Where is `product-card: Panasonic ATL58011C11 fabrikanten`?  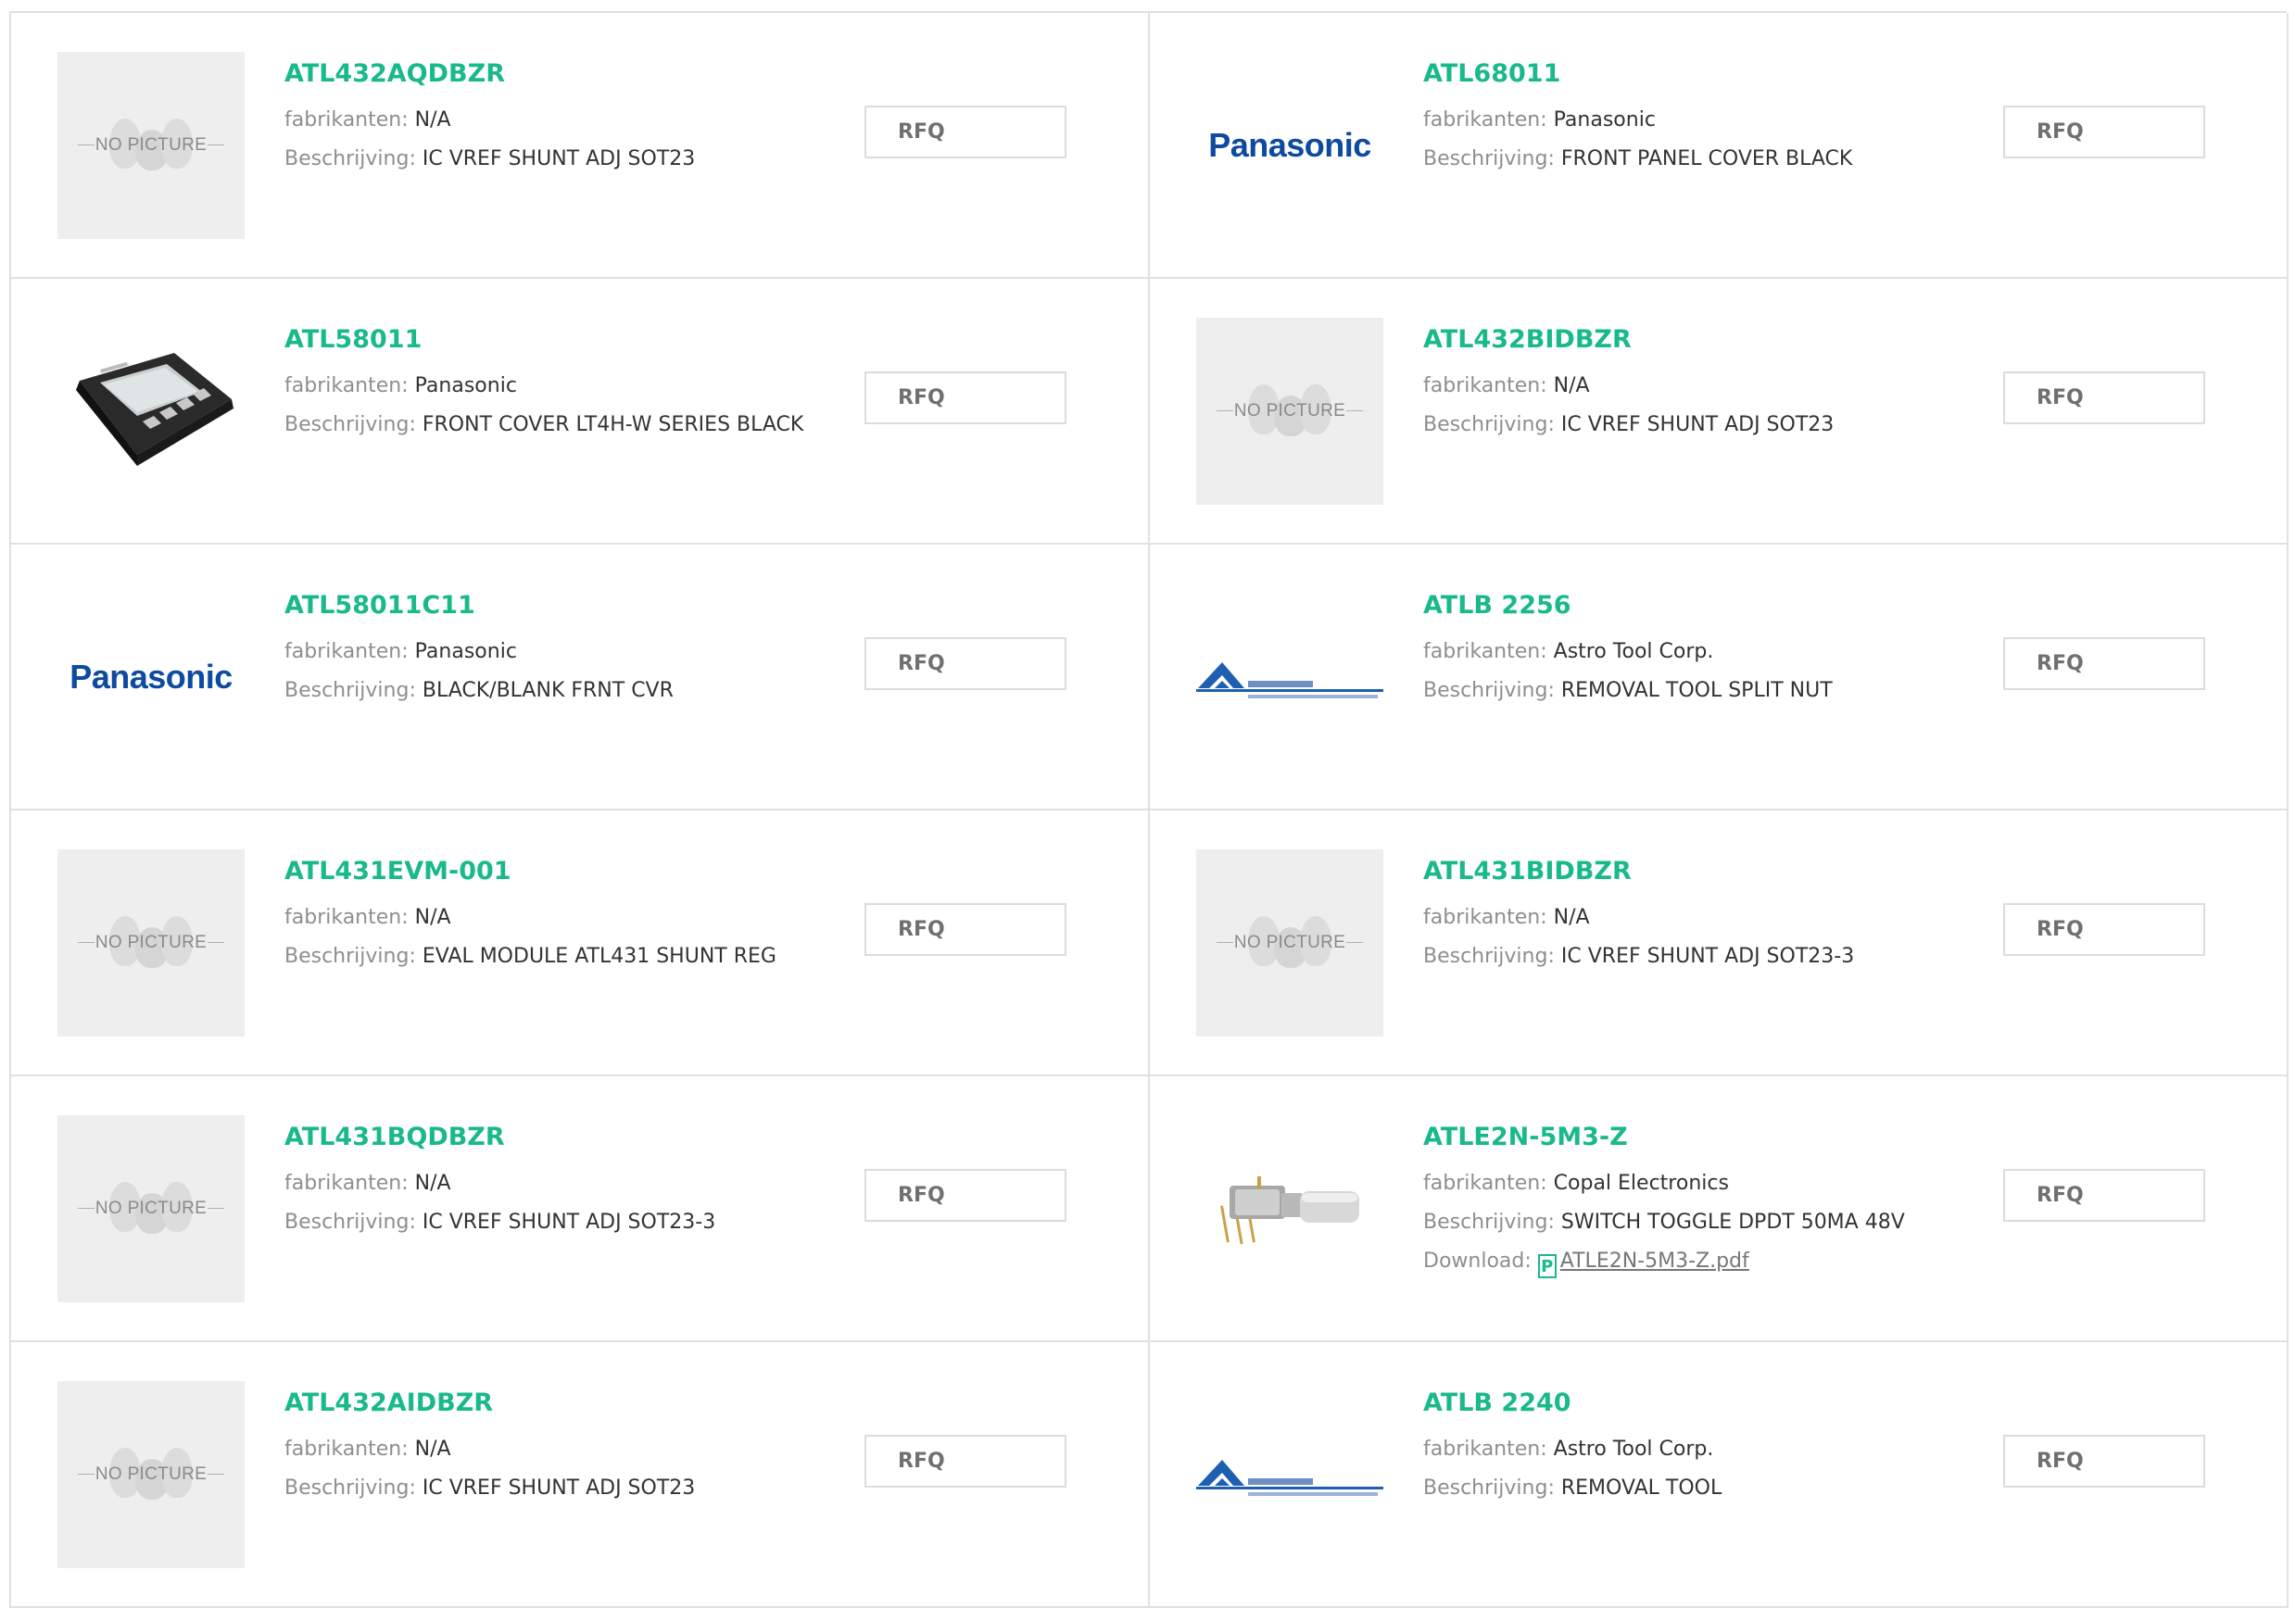 product-card: Panasonic ATL58011C11 fabrikanten is located at coordinates (580, 678).